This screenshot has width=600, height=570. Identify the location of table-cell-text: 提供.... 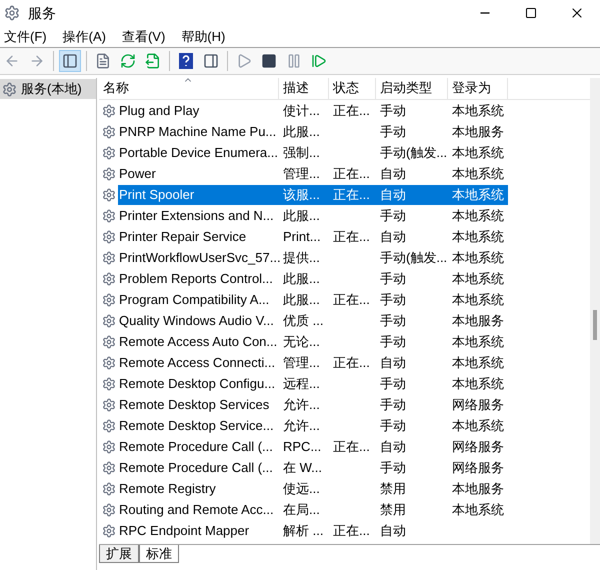
(301, 257).